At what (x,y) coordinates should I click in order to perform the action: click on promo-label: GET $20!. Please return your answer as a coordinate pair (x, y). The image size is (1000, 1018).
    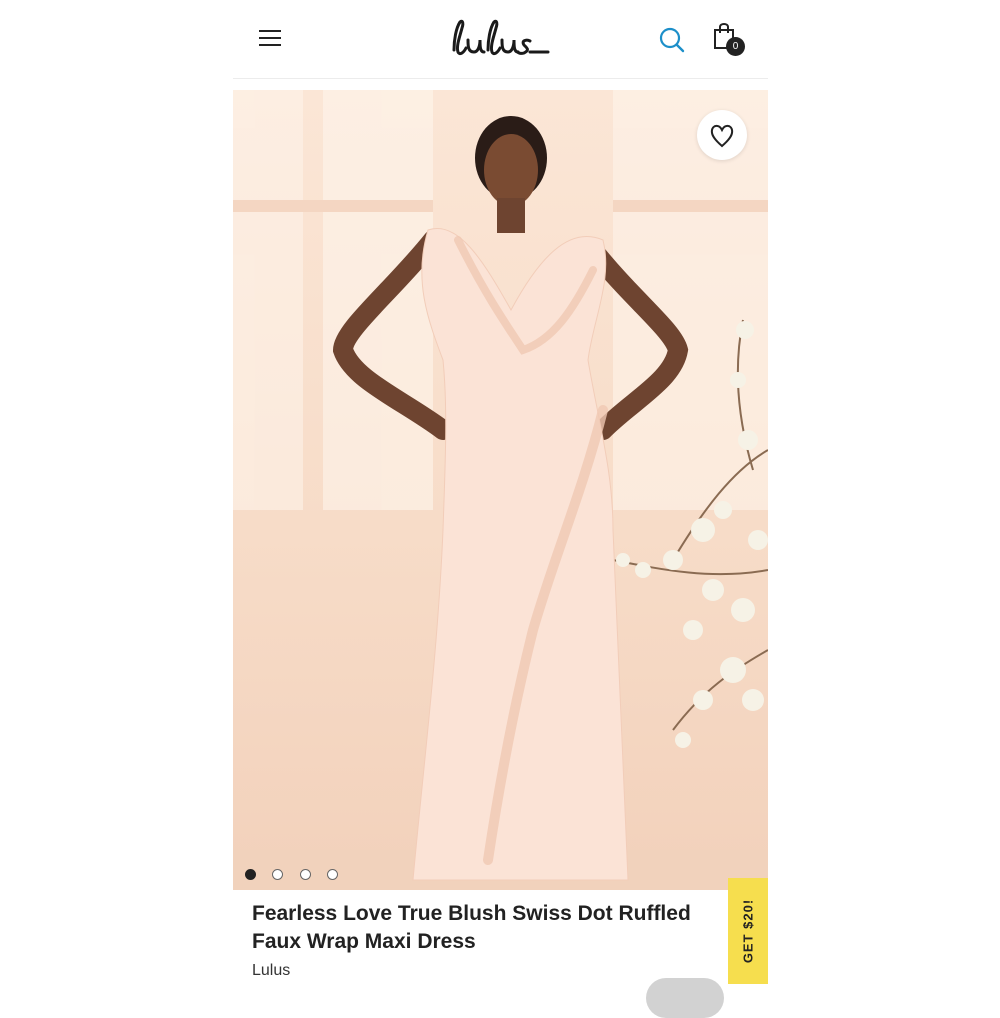
    Looking at the image, I should click on (748, 931).